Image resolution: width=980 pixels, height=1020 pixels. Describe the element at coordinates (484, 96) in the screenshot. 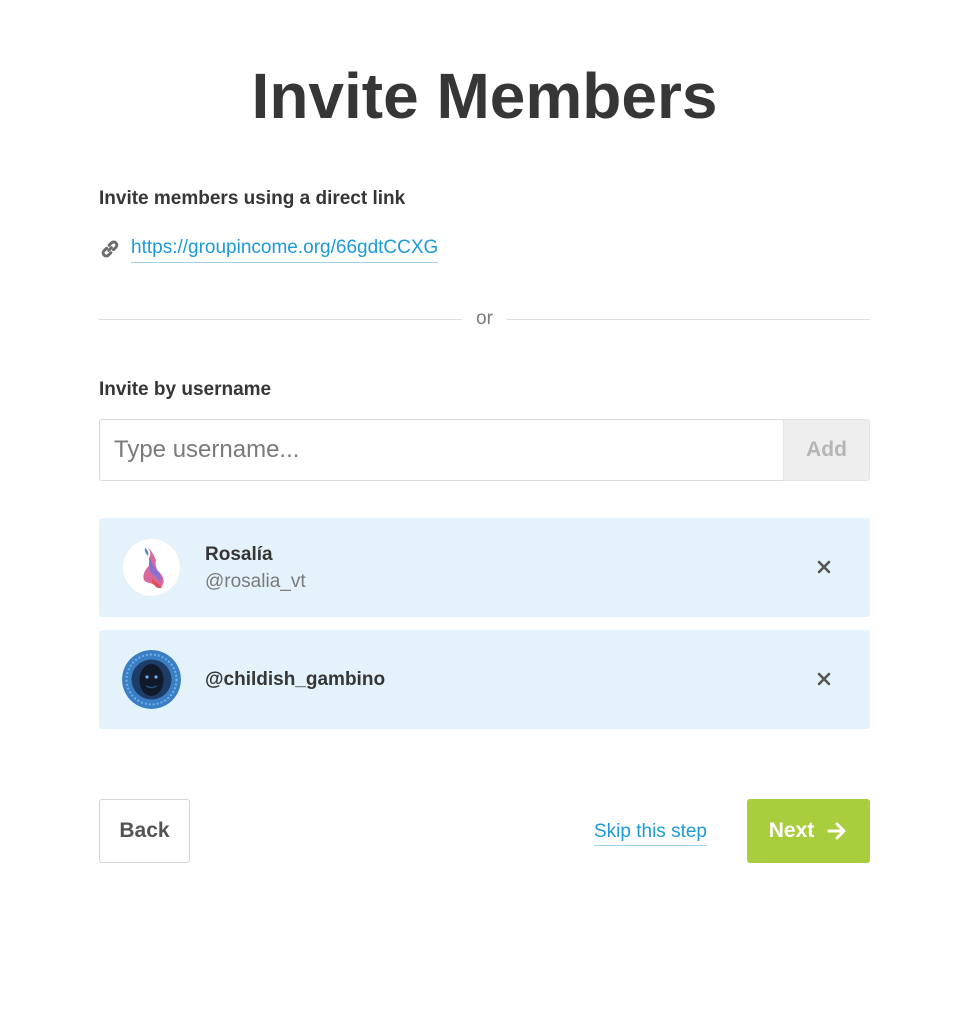

I see `page-title: Invite Members` at that location.